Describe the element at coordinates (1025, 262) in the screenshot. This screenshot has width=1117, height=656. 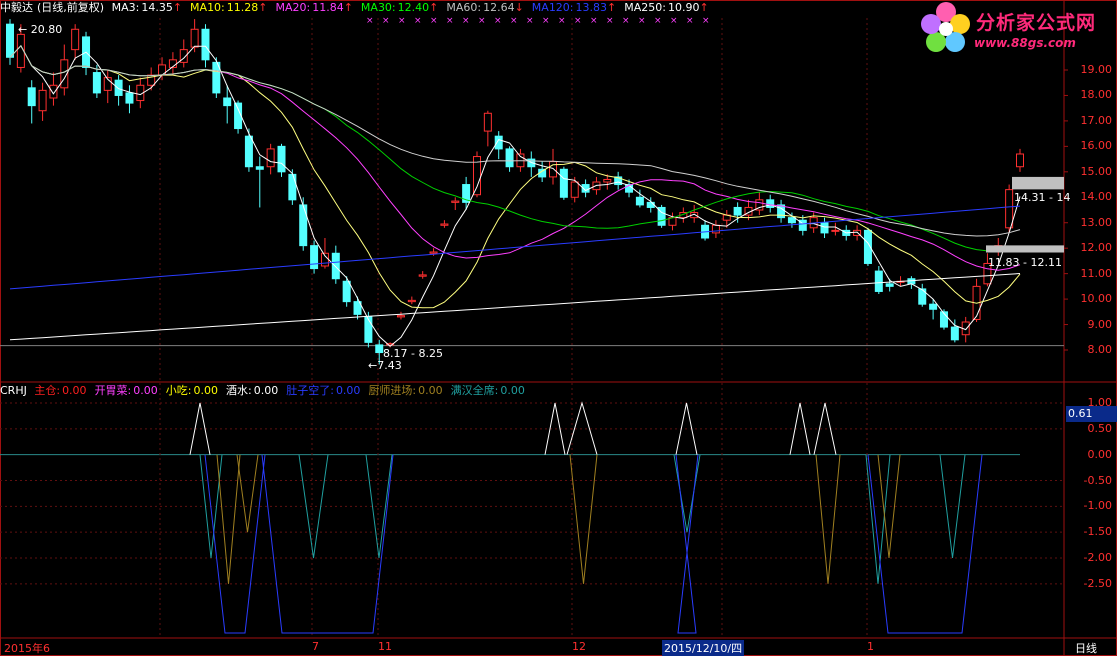
I see `gap-lower-label: 11.83 - 12.11` at that location.